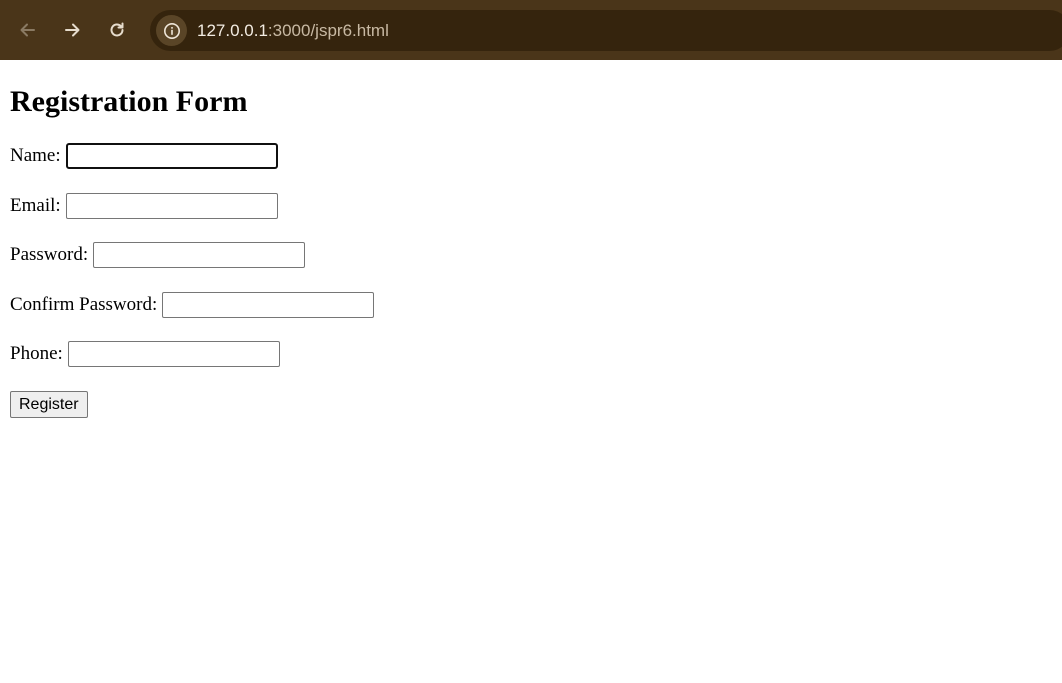 The height and width of the screenshot is (683, 1062). Describe the element at coordinates (173, 354) in the screenshot. I see `phone-field` at that location.